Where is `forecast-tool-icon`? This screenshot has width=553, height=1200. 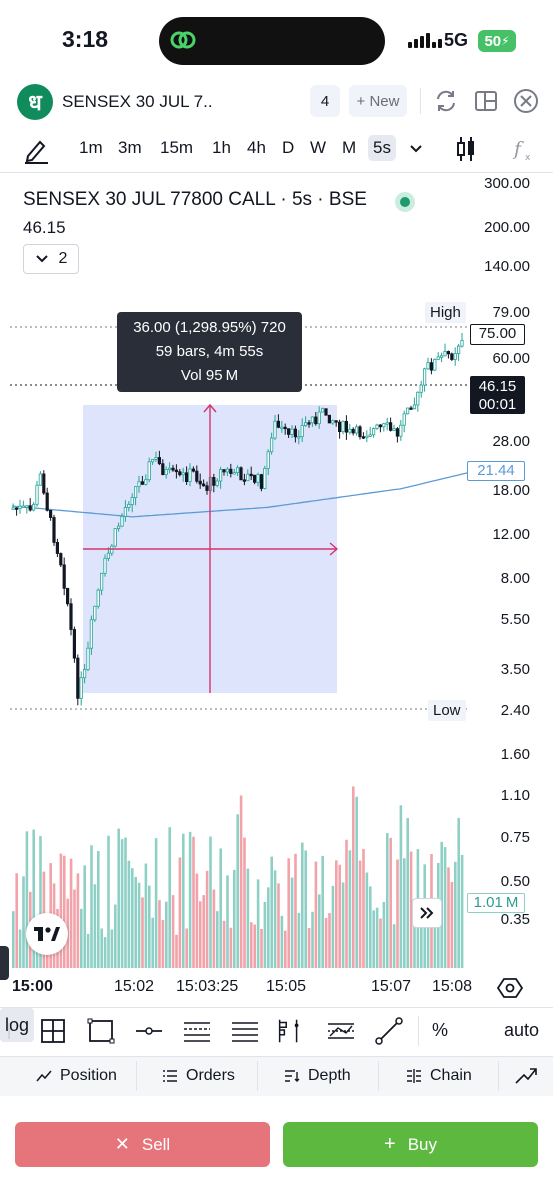 forecast-tool-icon is located at coordinates (341, 1031).